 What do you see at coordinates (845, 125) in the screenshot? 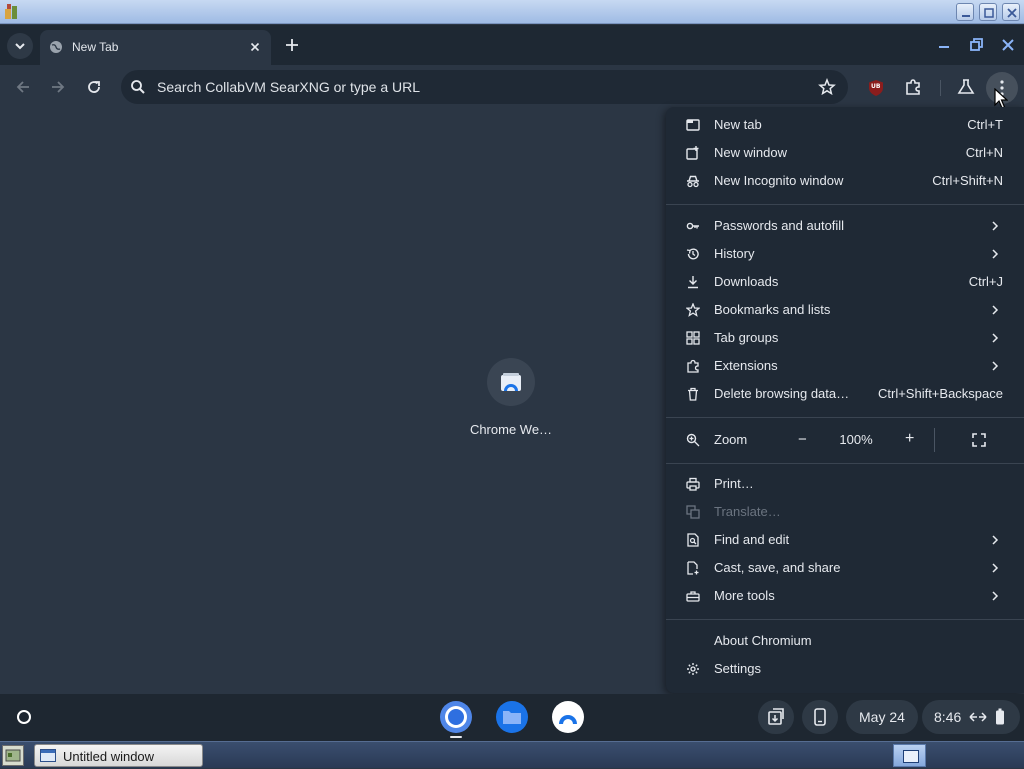
I see `menu-item-new-tab: New tab Ctrl+T` at bounding box center [845, 125].